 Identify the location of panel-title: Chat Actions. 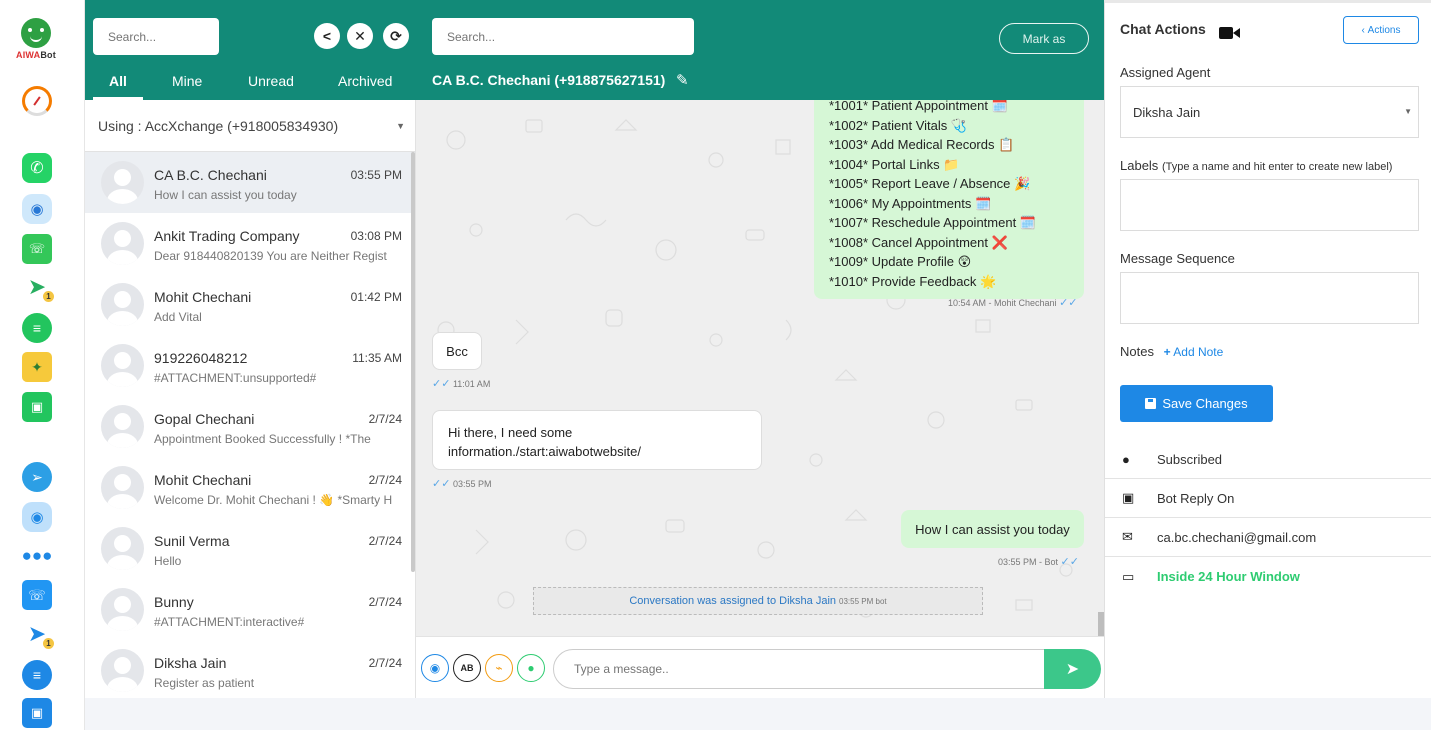
(1163, 29).